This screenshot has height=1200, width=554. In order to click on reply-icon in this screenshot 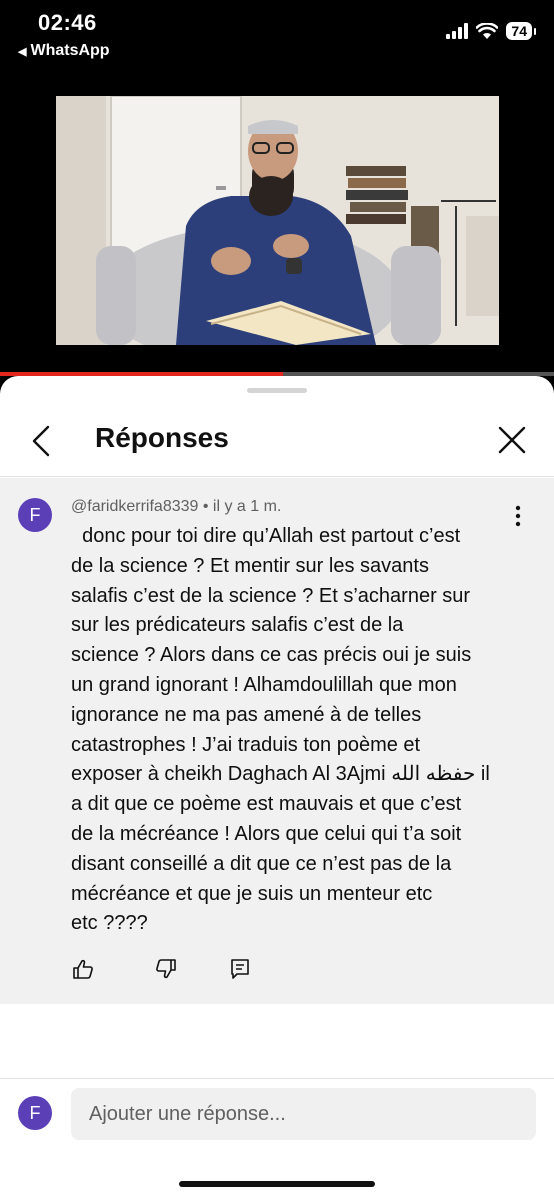, I will do `click(240, 969)`.